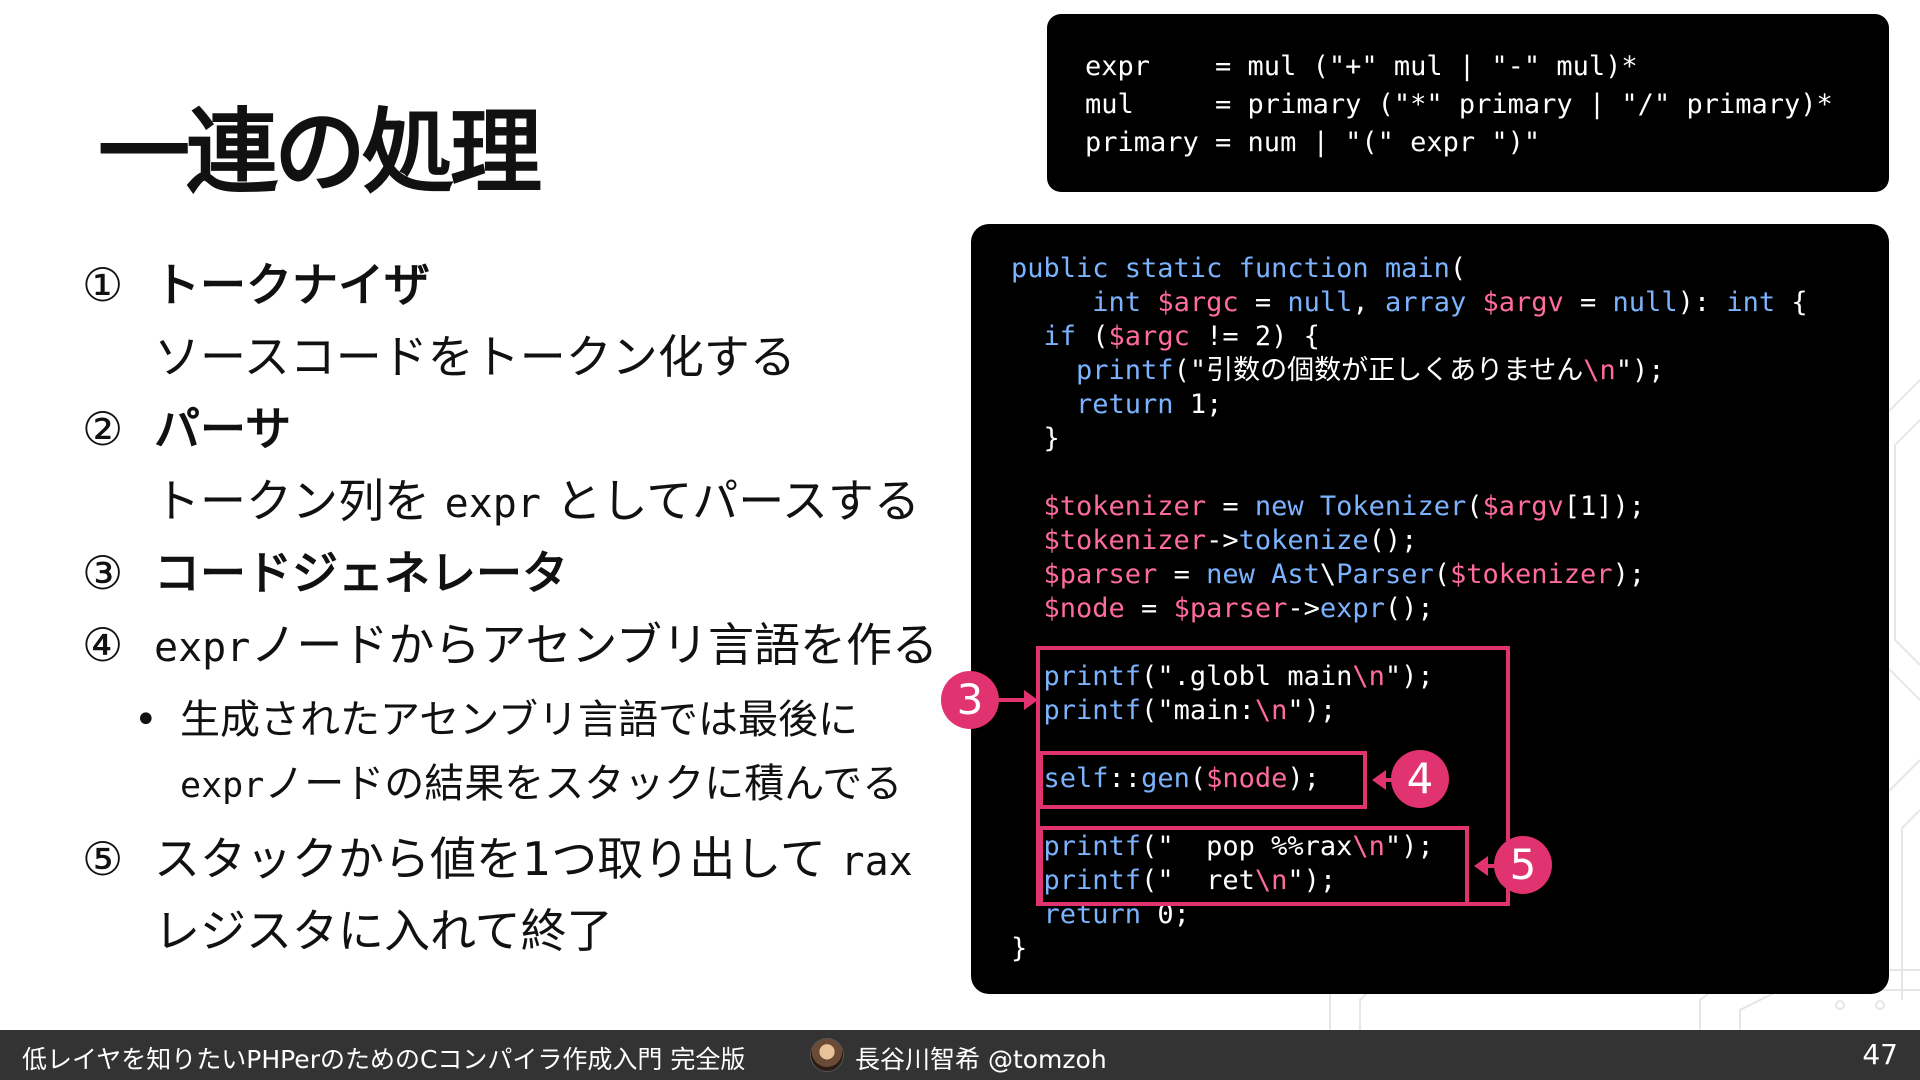  I want to click on step-1: ① トークナイザ, so click(256, 285).